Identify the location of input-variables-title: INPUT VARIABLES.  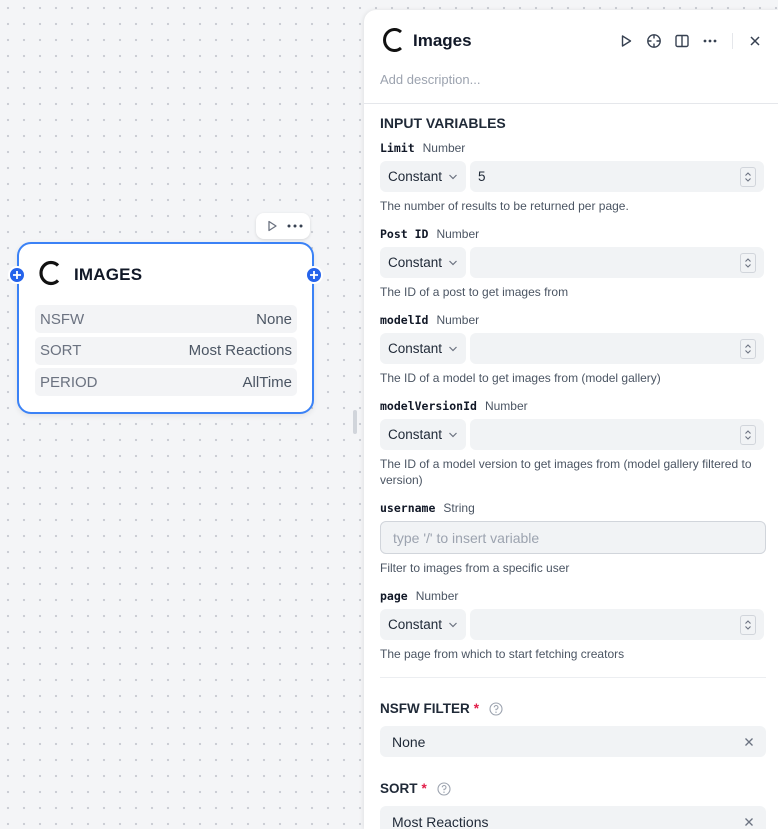
(443, 123).